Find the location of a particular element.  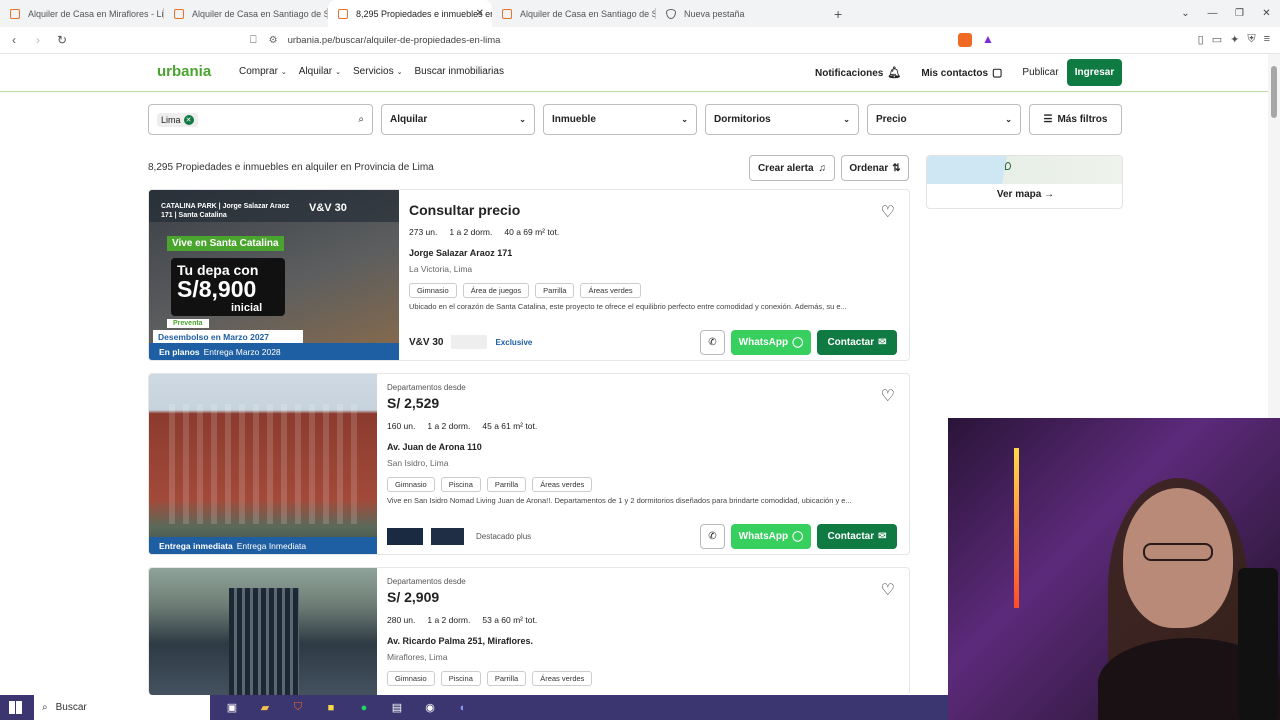

vv-logo: V&V 30 is located at coordinates (328, 208).